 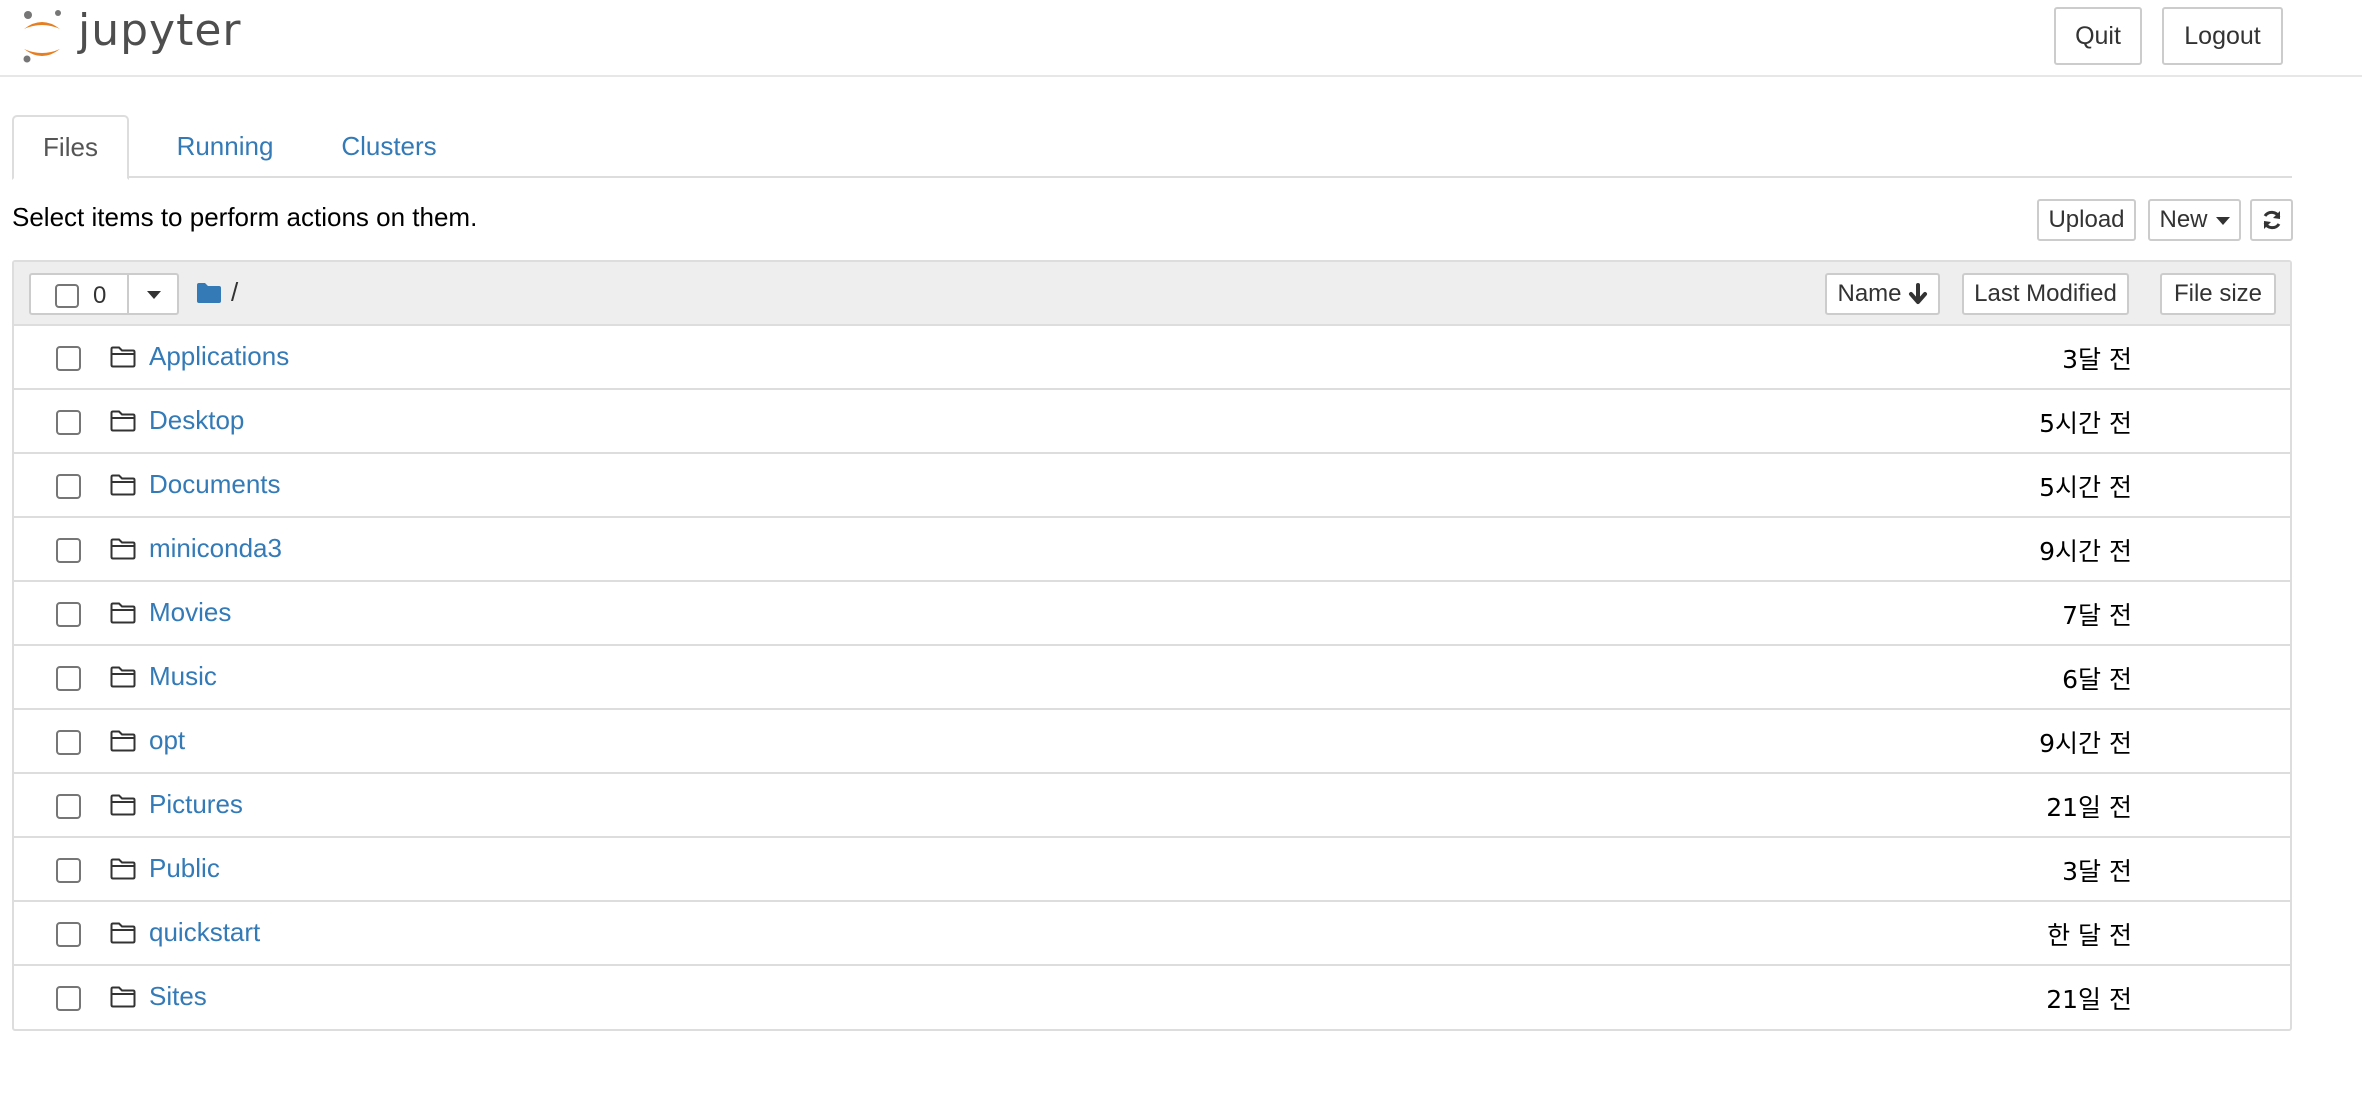 What do you see at coordinates (225, 146) in the screenshot?
I see `tab-running: Running` at bounding box center [225, 146].